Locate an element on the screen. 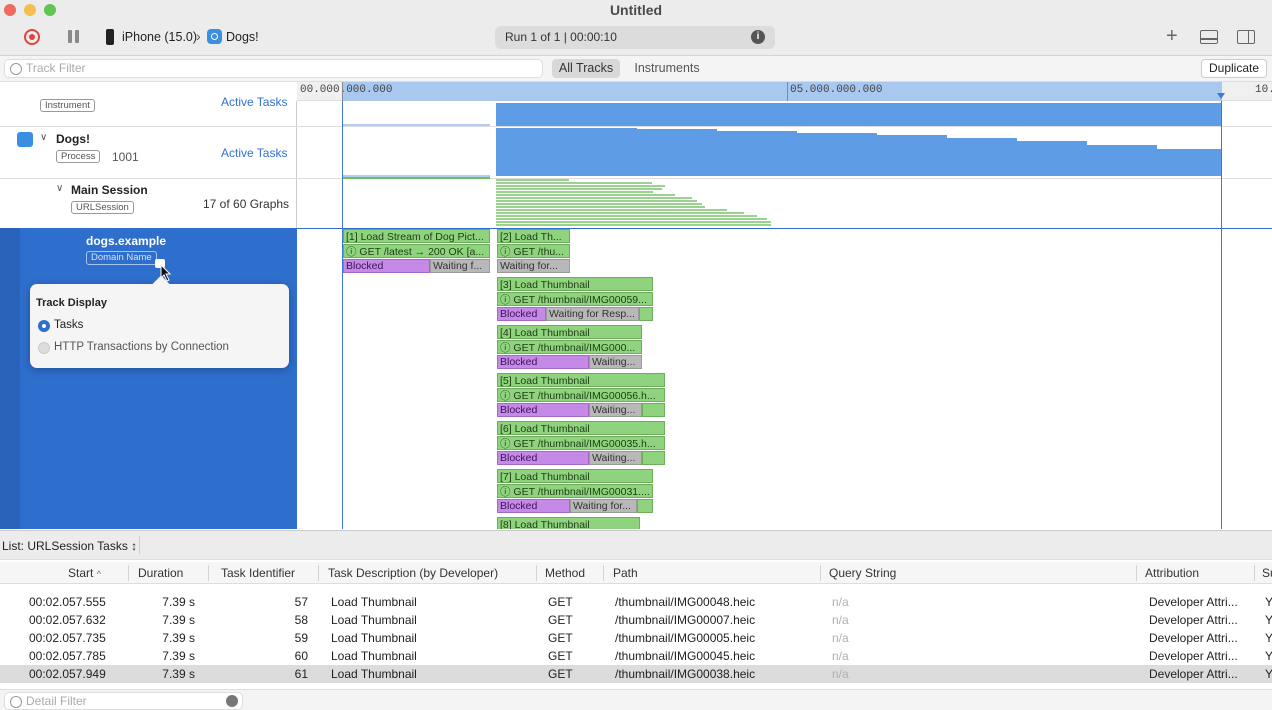 This screenshot has width=1272, height=710. process-id: 1001 is located at coordinates (125, 157).